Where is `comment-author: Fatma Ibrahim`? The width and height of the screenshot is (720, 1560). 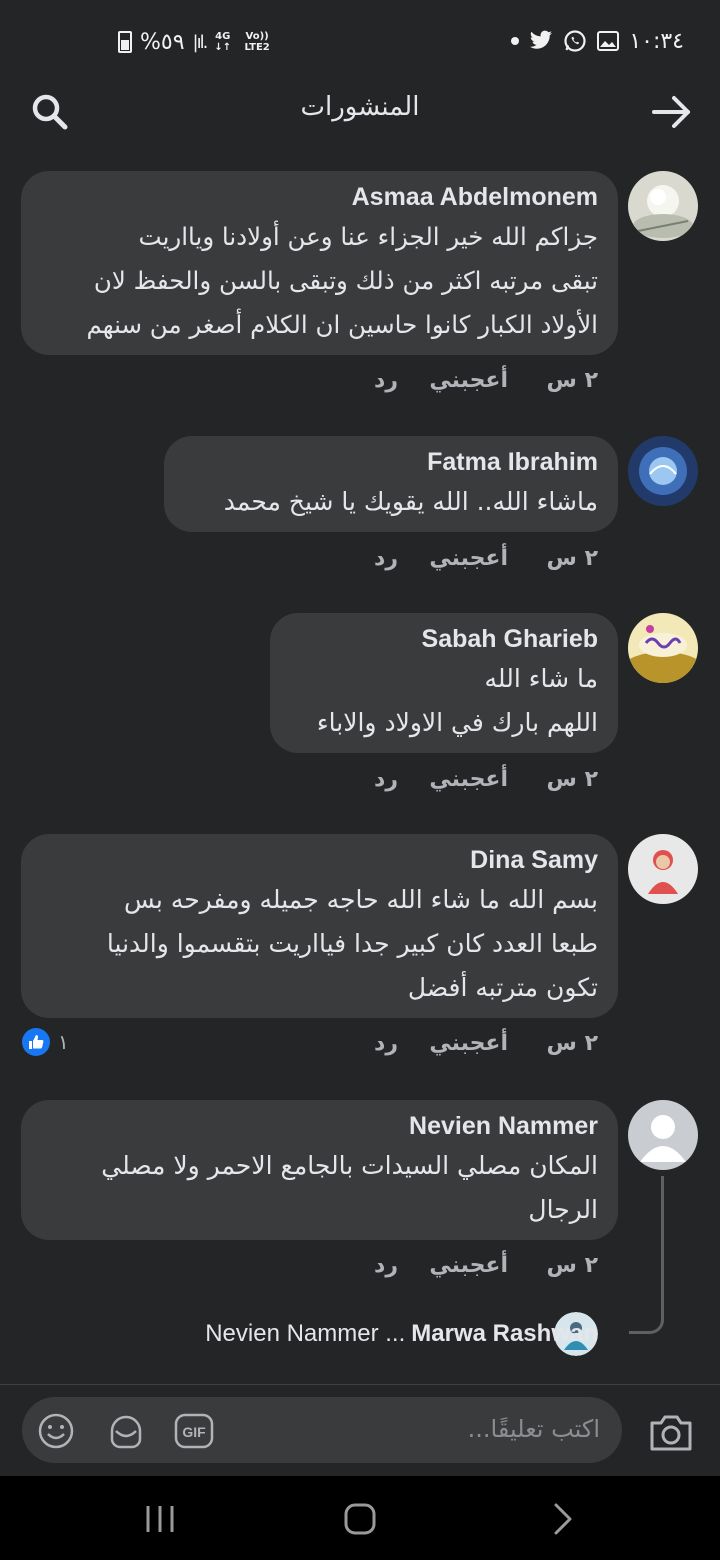
comment-author: Fatma Ibrahim is located at coordinates (393, 464).